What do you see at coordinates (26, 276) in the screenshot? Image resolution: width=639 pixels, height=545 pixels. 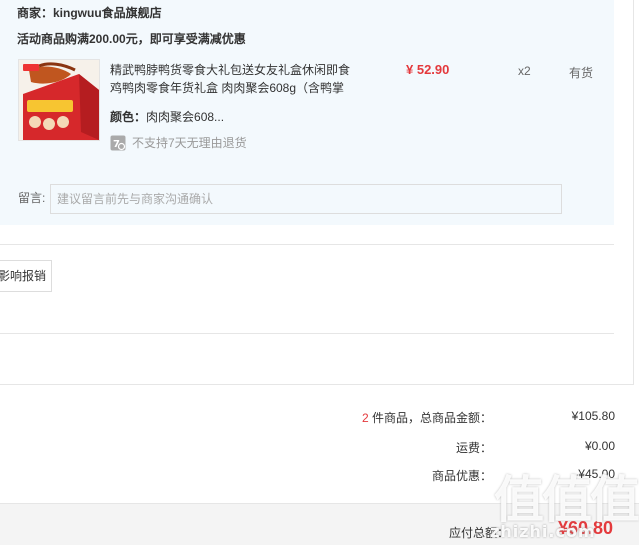 I see `invoice-button: 影响报销` at bounding box center [26, 276].